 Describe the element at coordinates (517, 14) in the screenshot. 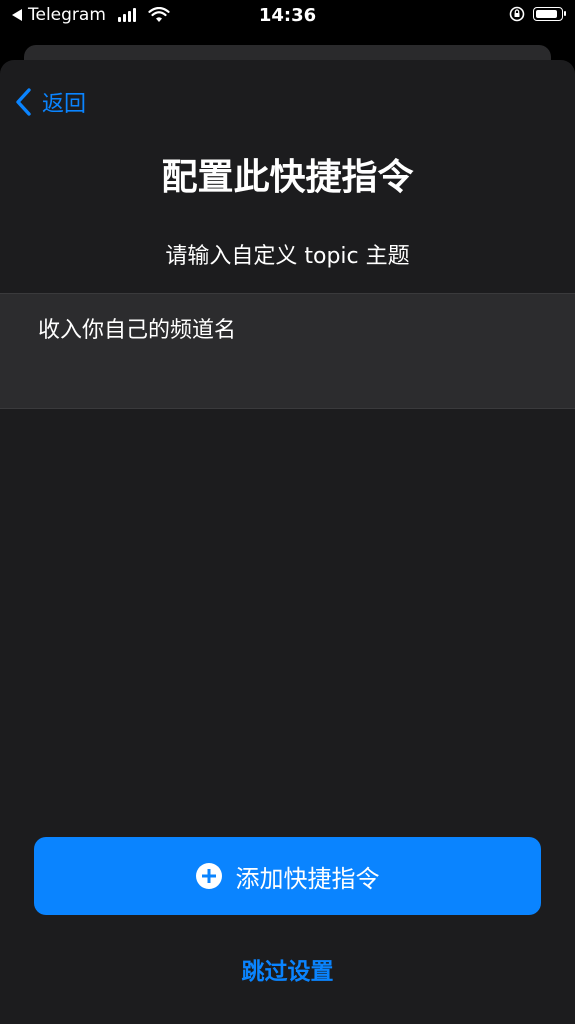

I see `orientation-lock-icon` at that location.